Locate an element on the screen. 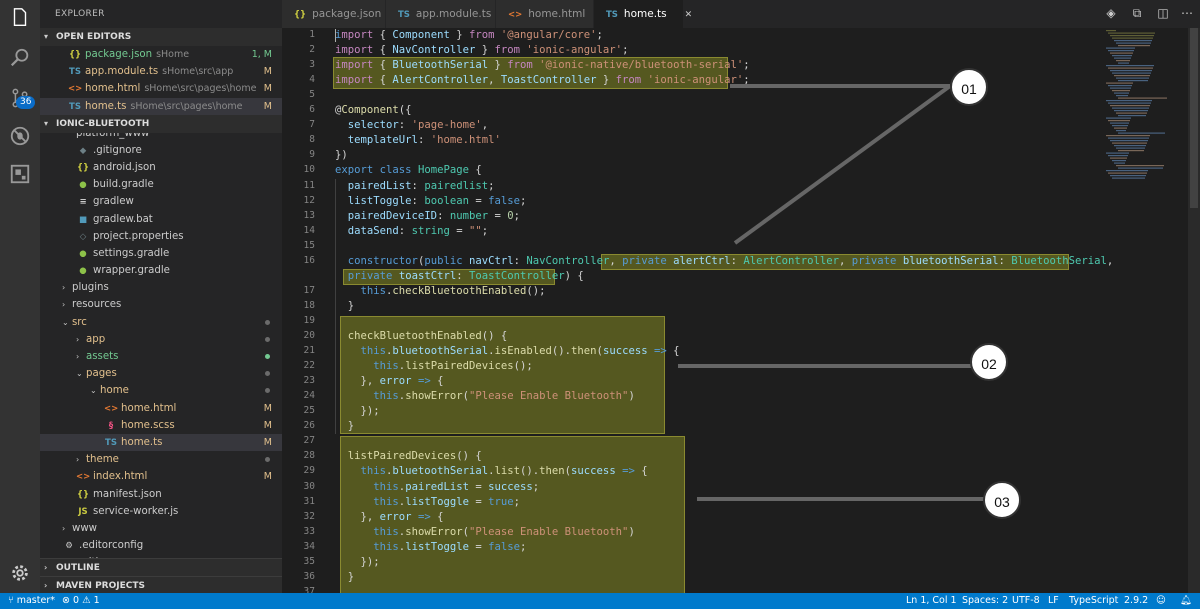 This screenshot has width=1200, height=609. tree-item: <> home.html M is located at coordinates (161, 408).